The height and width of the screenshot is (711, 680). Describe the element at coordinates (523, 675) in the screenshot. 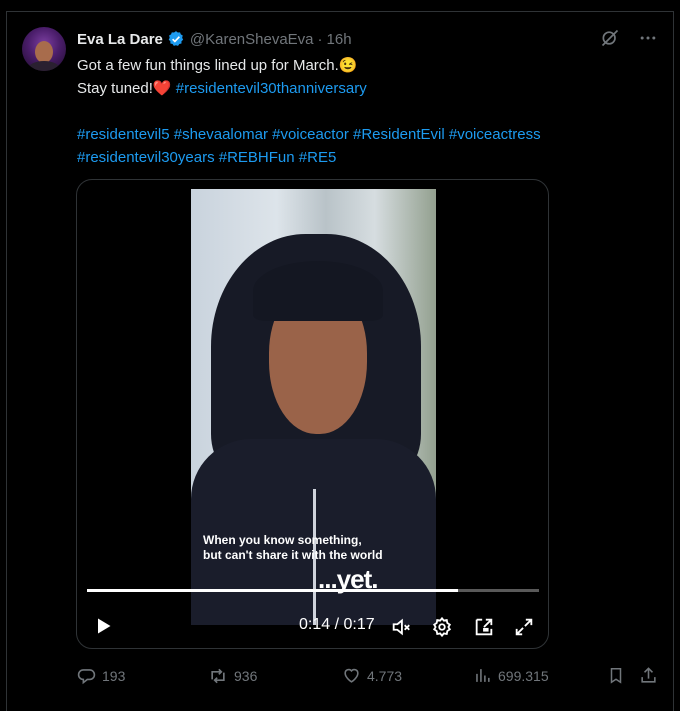

I see `views-count: 699.315` at that location.